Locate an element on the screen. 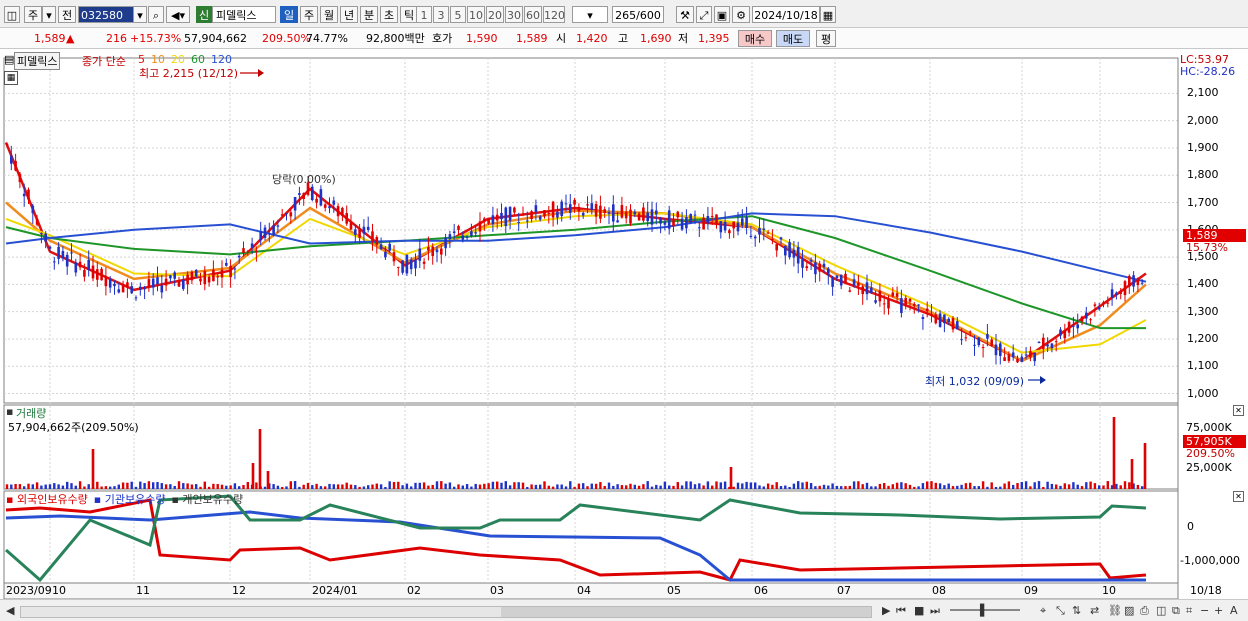  avg-button: 평 is located at coordinates (826, 38).